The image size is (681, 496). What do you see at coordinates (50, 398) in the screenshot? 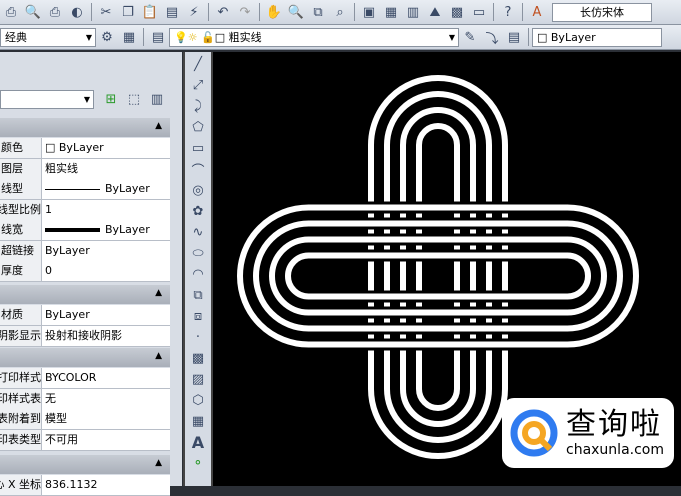
I see `property-value-text: 无` at bounding box center [50, 398].